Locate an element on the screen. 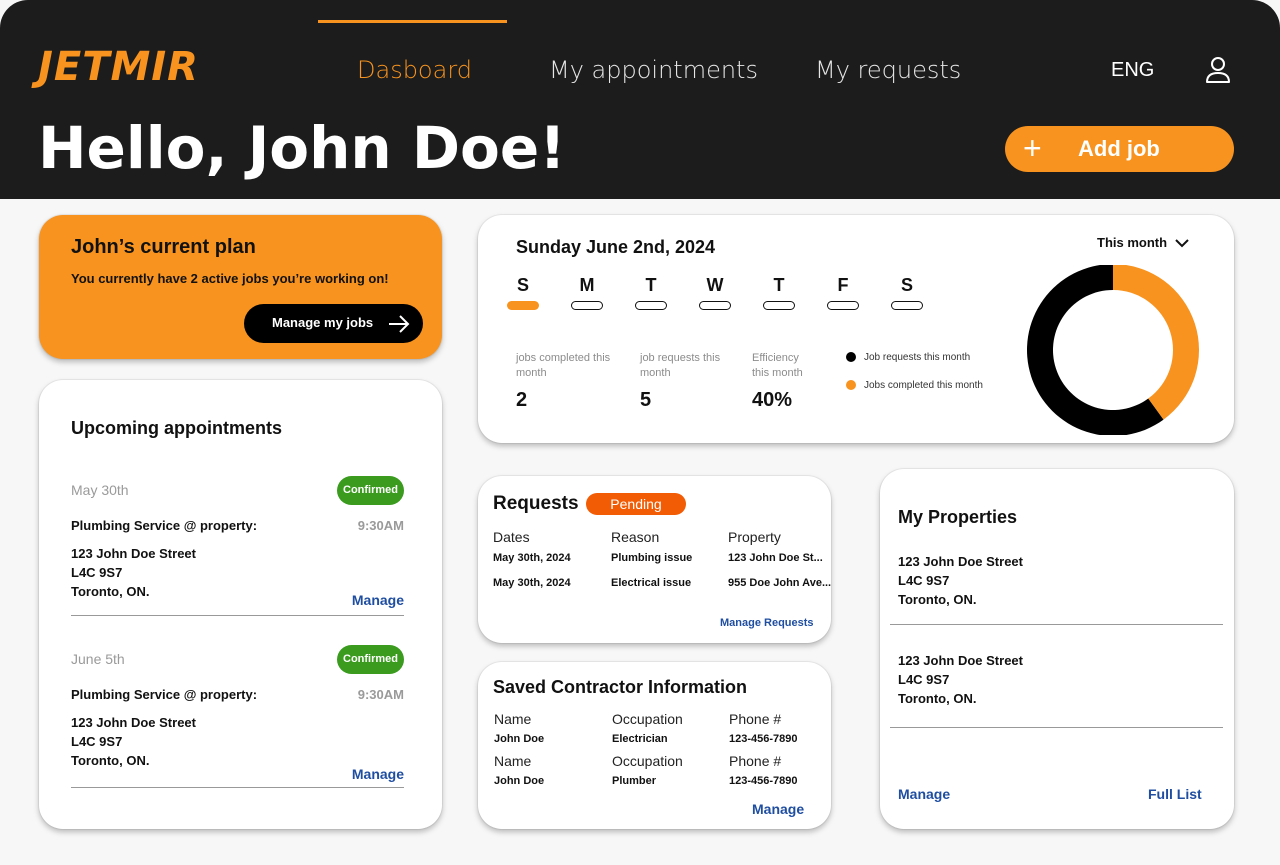 This screenshot has width=1280, height=865. stat-value: 2 is located at coordinates (522, 400).